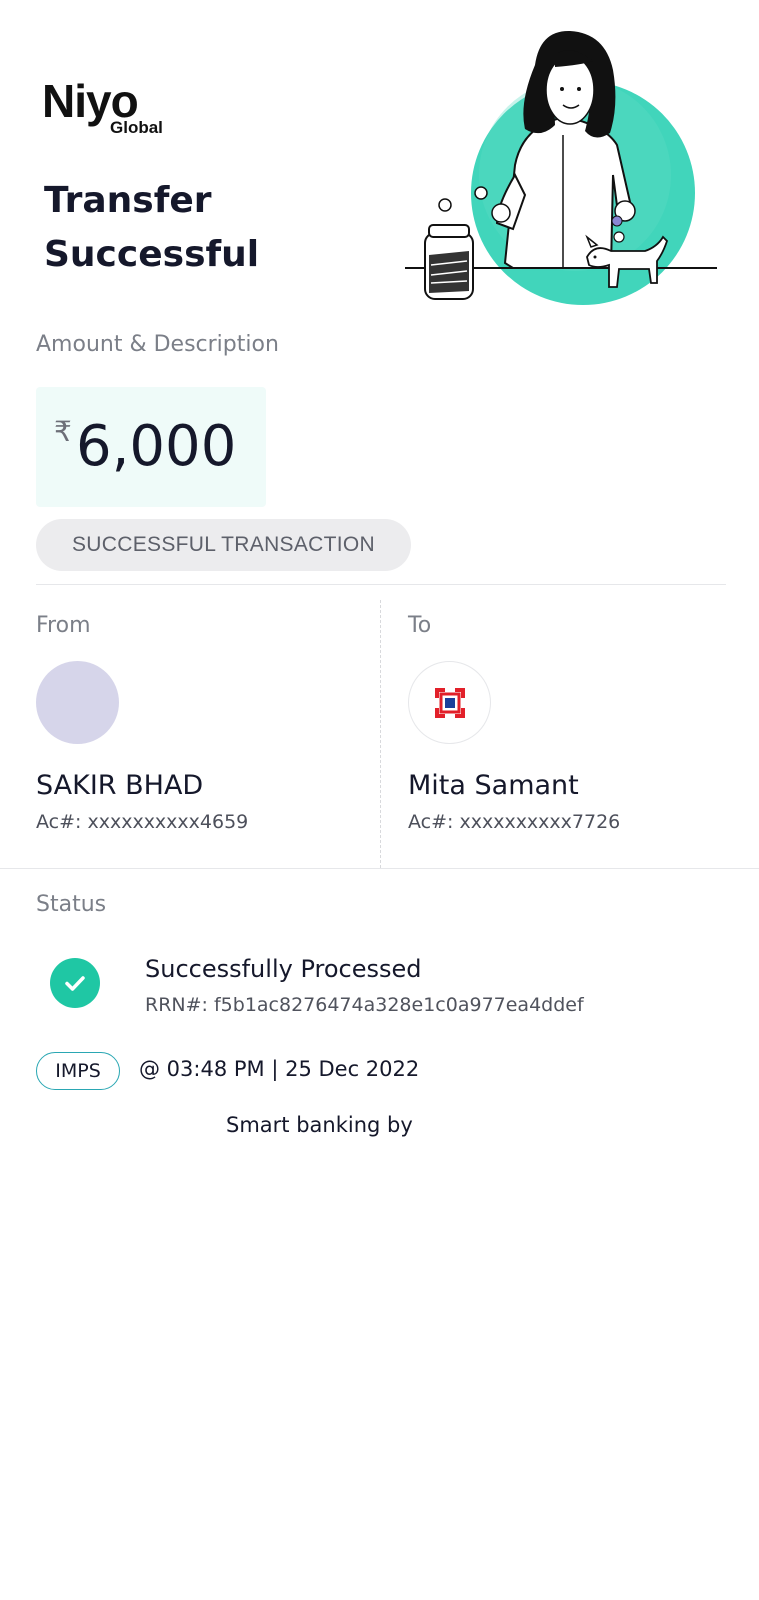 Image resolution: width=759 pixels, height=1600 pixels. Describe the element at coordinates (128, 200) in the screenshot. I see `page-title-line1: Transfer` at that location.